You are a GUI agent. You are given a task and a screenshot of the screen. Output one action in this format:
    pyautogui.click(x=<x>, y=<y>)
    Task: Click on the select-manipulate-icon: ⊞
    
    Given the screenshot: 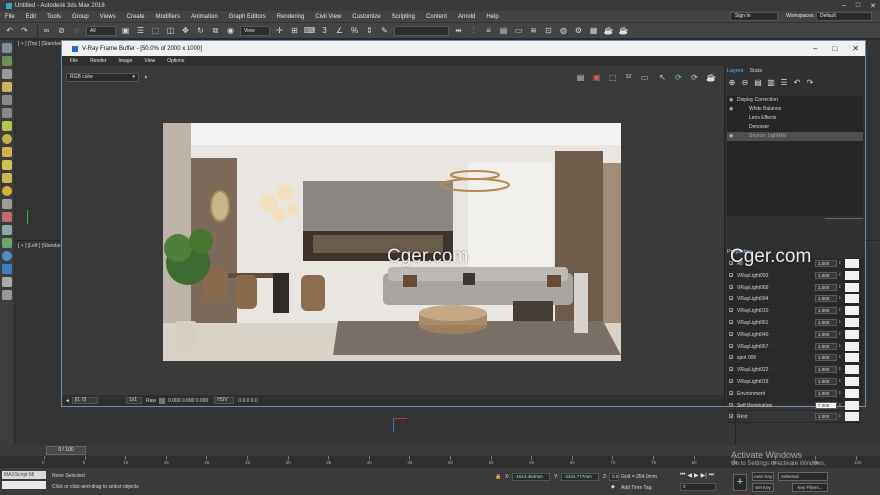 What is the action you would take?
    pyautogui.click(x=294, y=30)
    